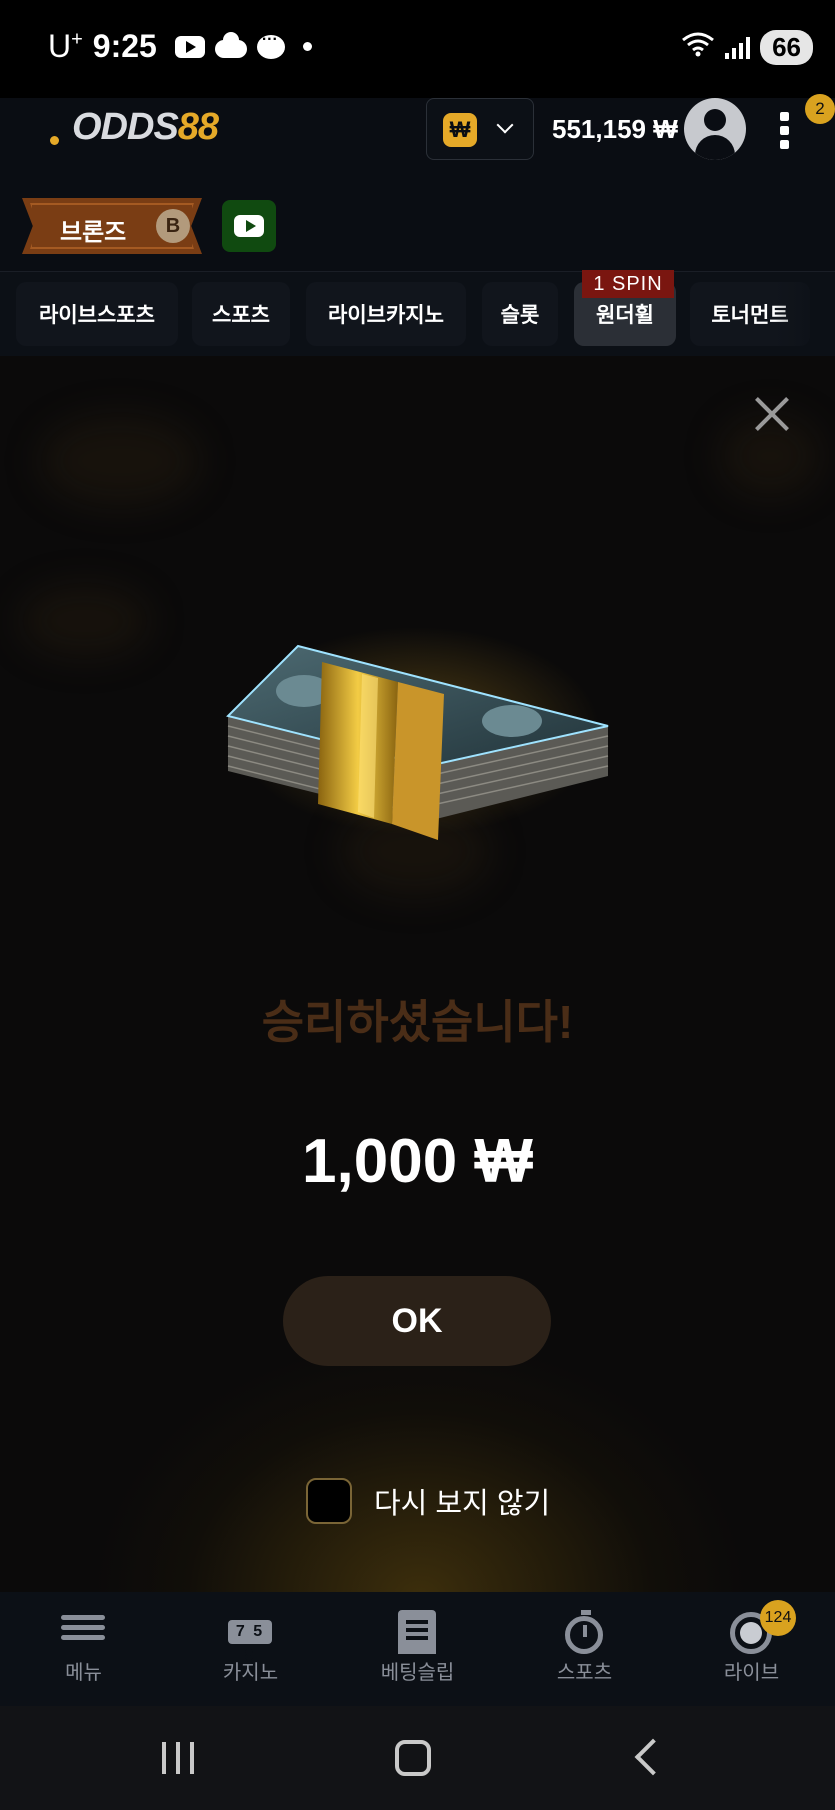  Describe the element at coordinates (820, 109) in the screenshot. I see `notification-badge: 2` at that location.